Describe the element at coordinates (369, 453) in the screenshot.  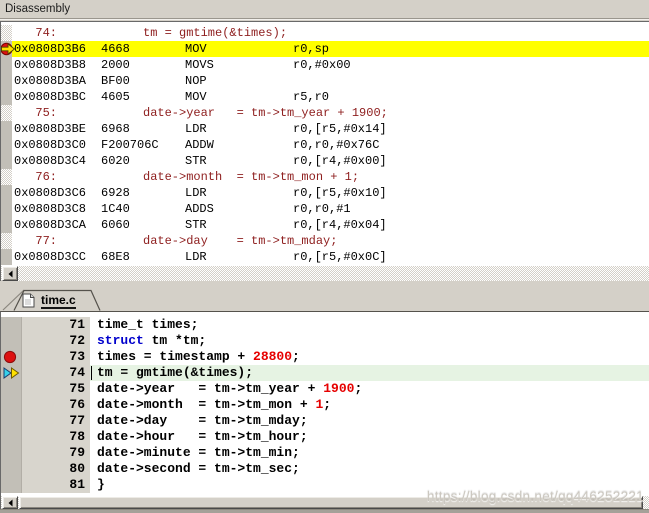
I see `code-line: date->minute = tm->tm_min;` at that location.